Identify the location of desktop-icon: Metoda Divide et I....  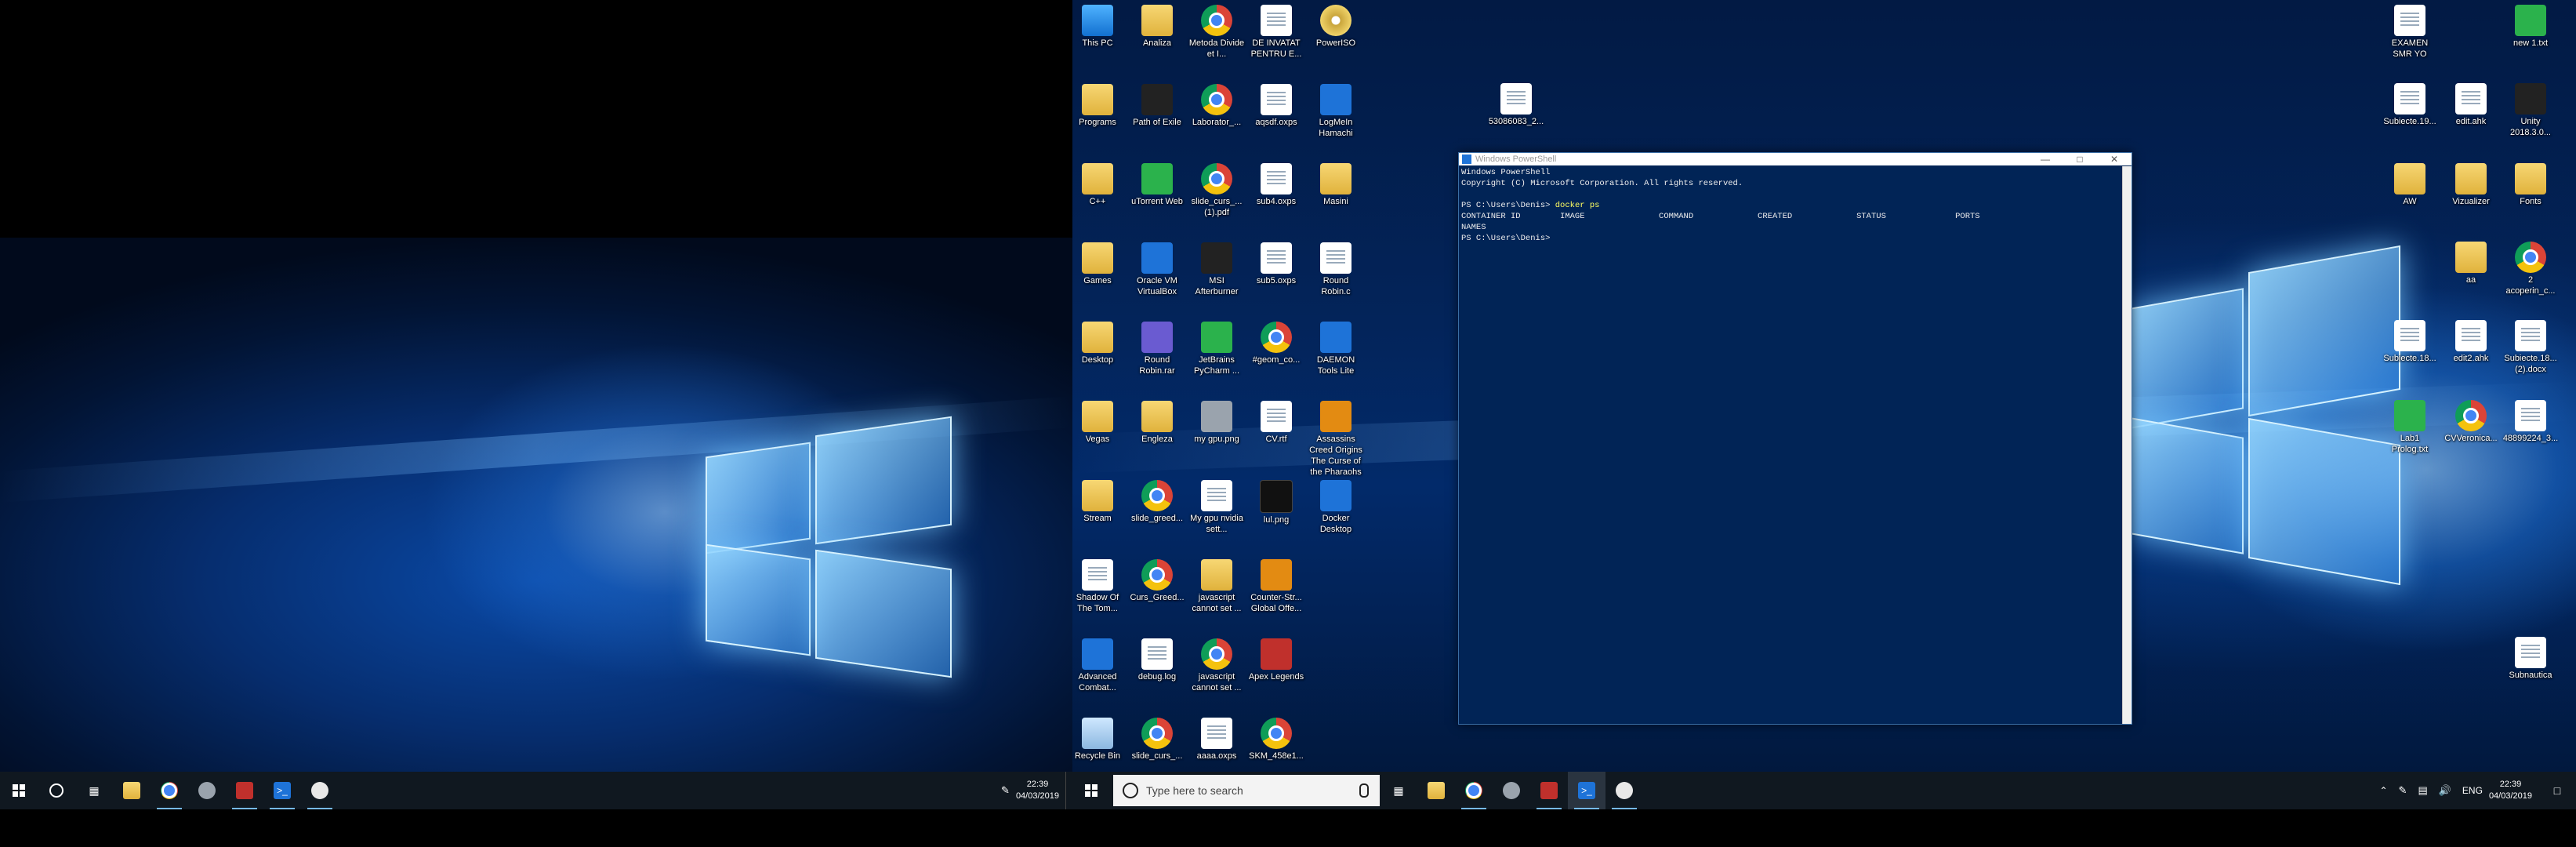
(1216, 31).